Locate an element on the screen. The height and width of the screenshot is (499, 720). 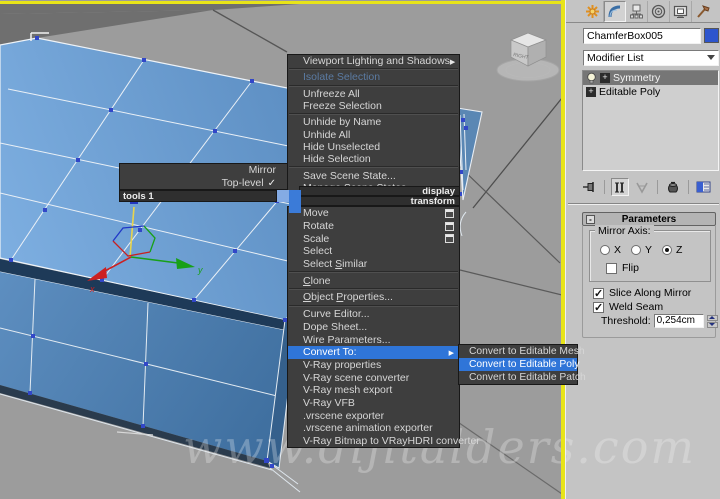
menu-item-v-ray-vfb: V-Ray VFB is located at coordinates (373, 403).